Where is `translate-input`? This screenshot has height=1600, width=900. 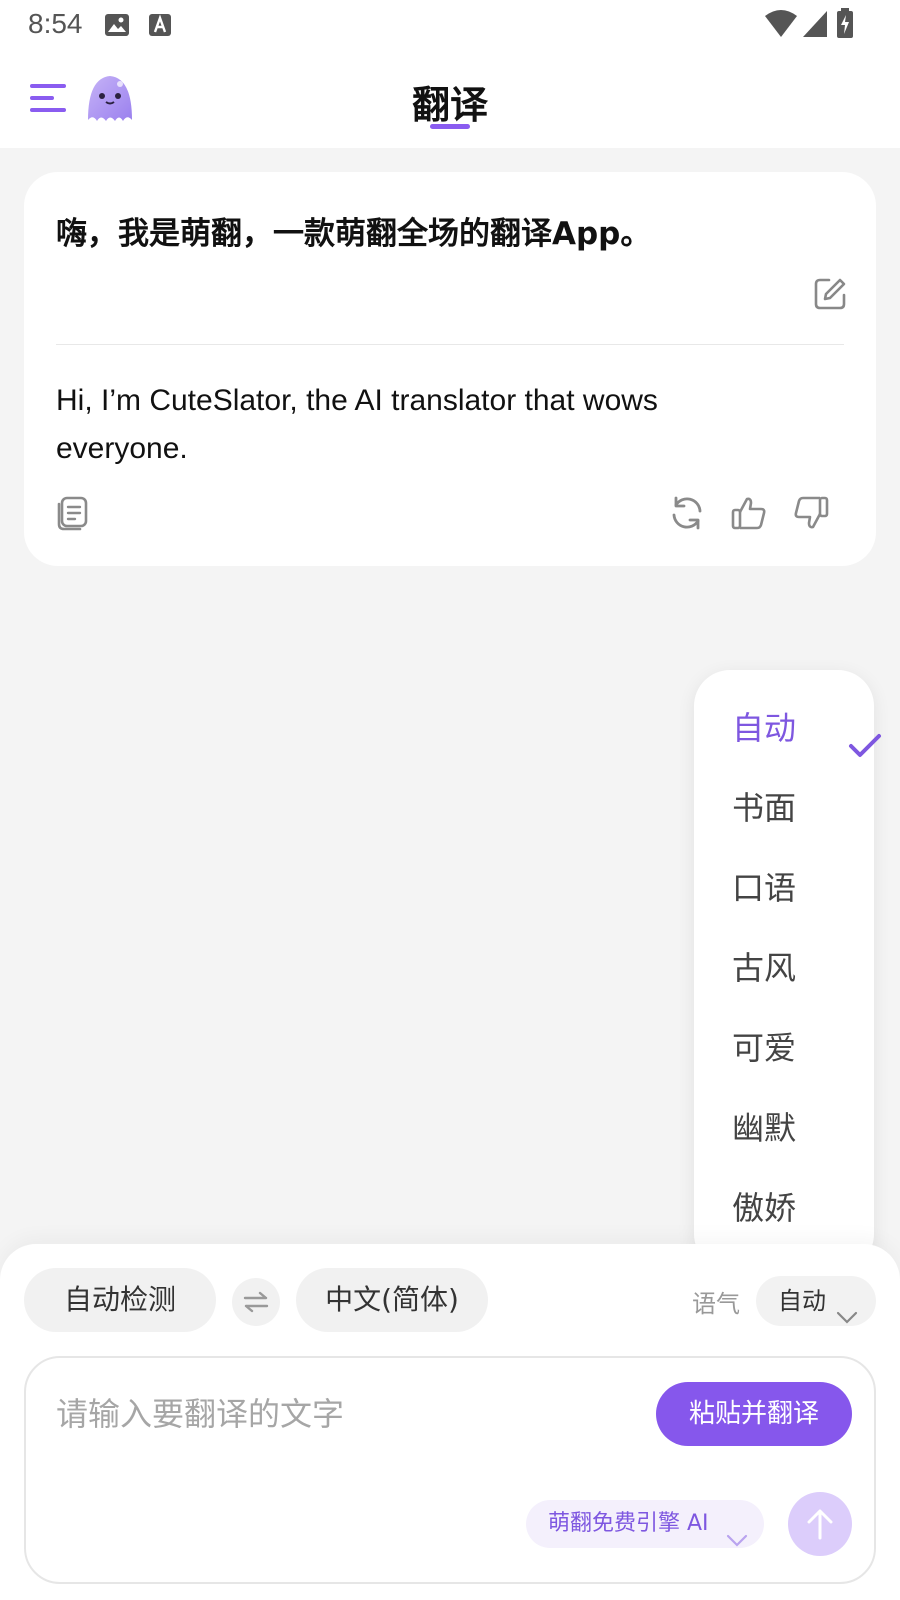 translate-input is located at coordinates (336, 1414).